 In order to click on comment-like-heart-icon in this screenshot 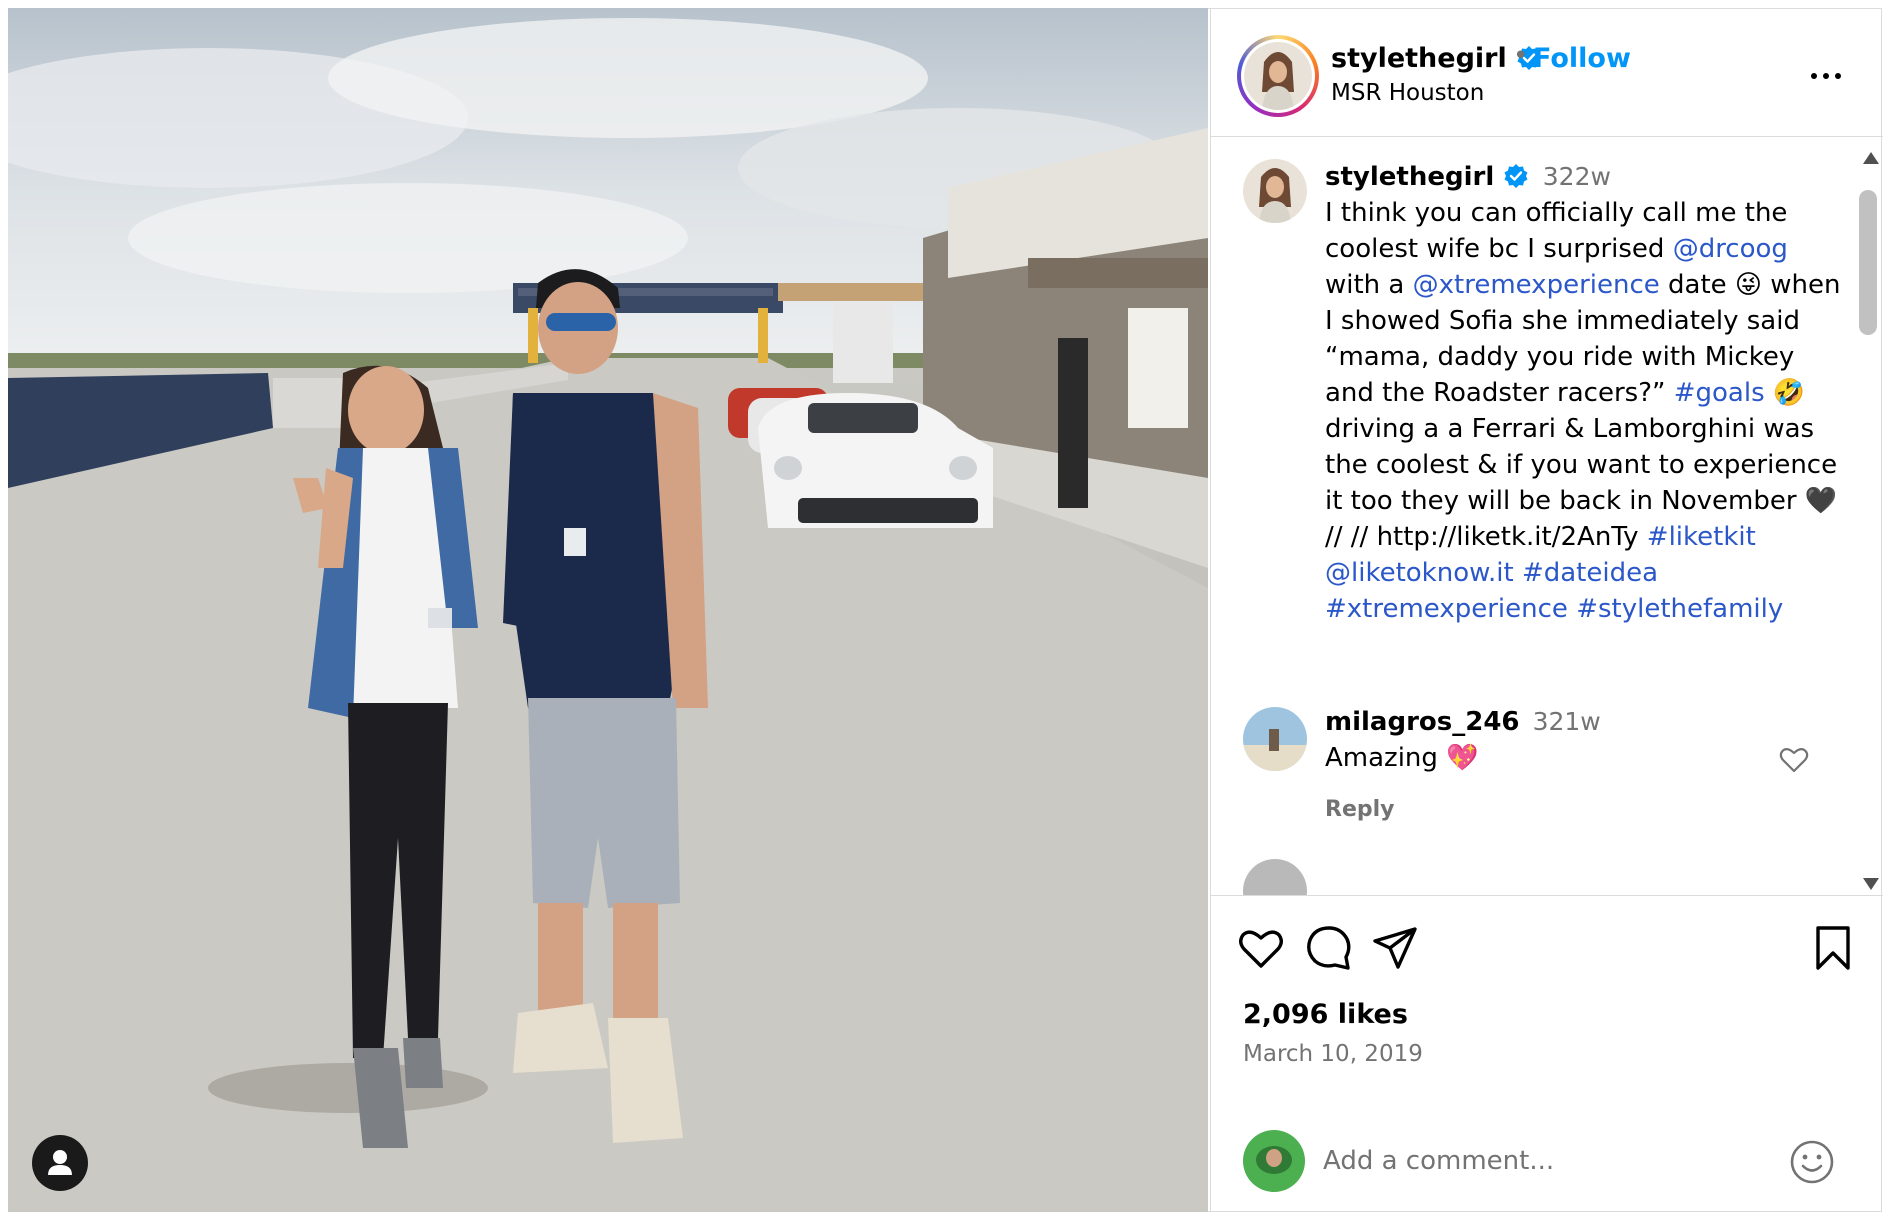, I will do `click(1794, 760)`.